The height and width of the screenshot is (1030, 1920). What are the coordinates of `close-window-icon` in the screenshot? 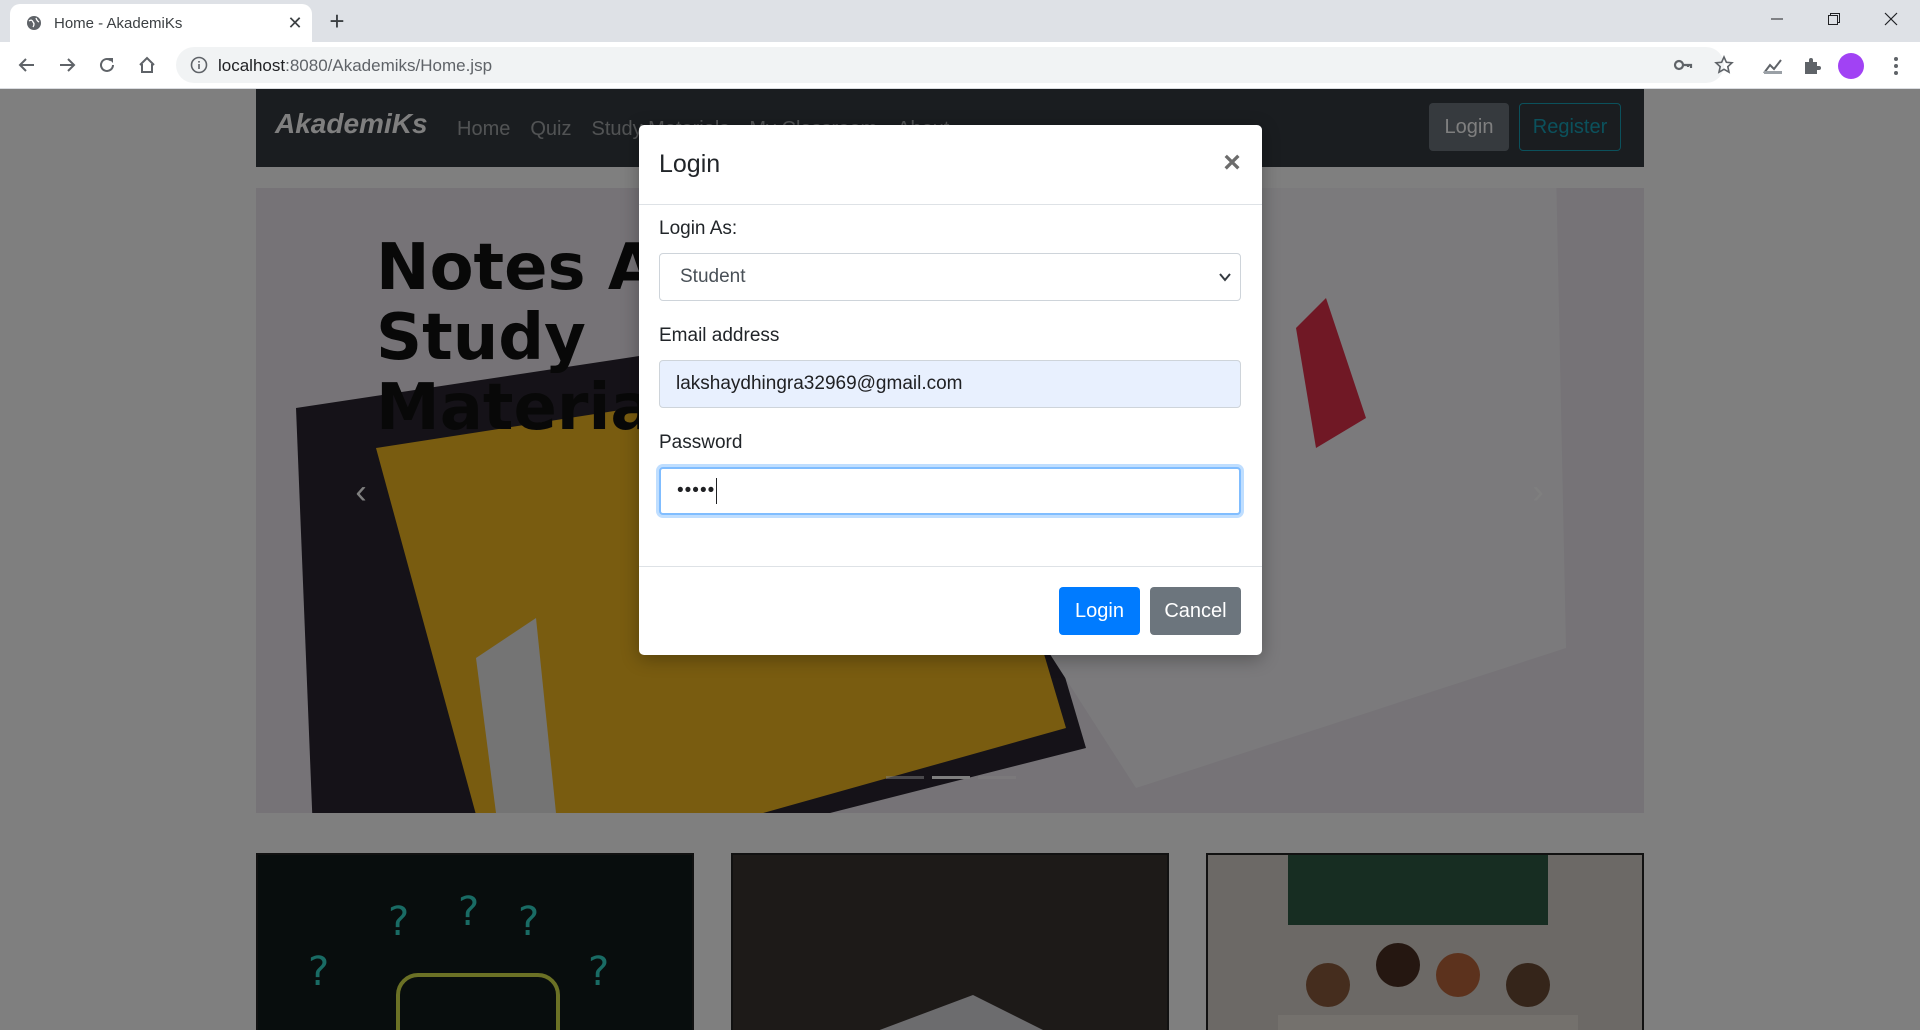 It's located at (1890, 19).